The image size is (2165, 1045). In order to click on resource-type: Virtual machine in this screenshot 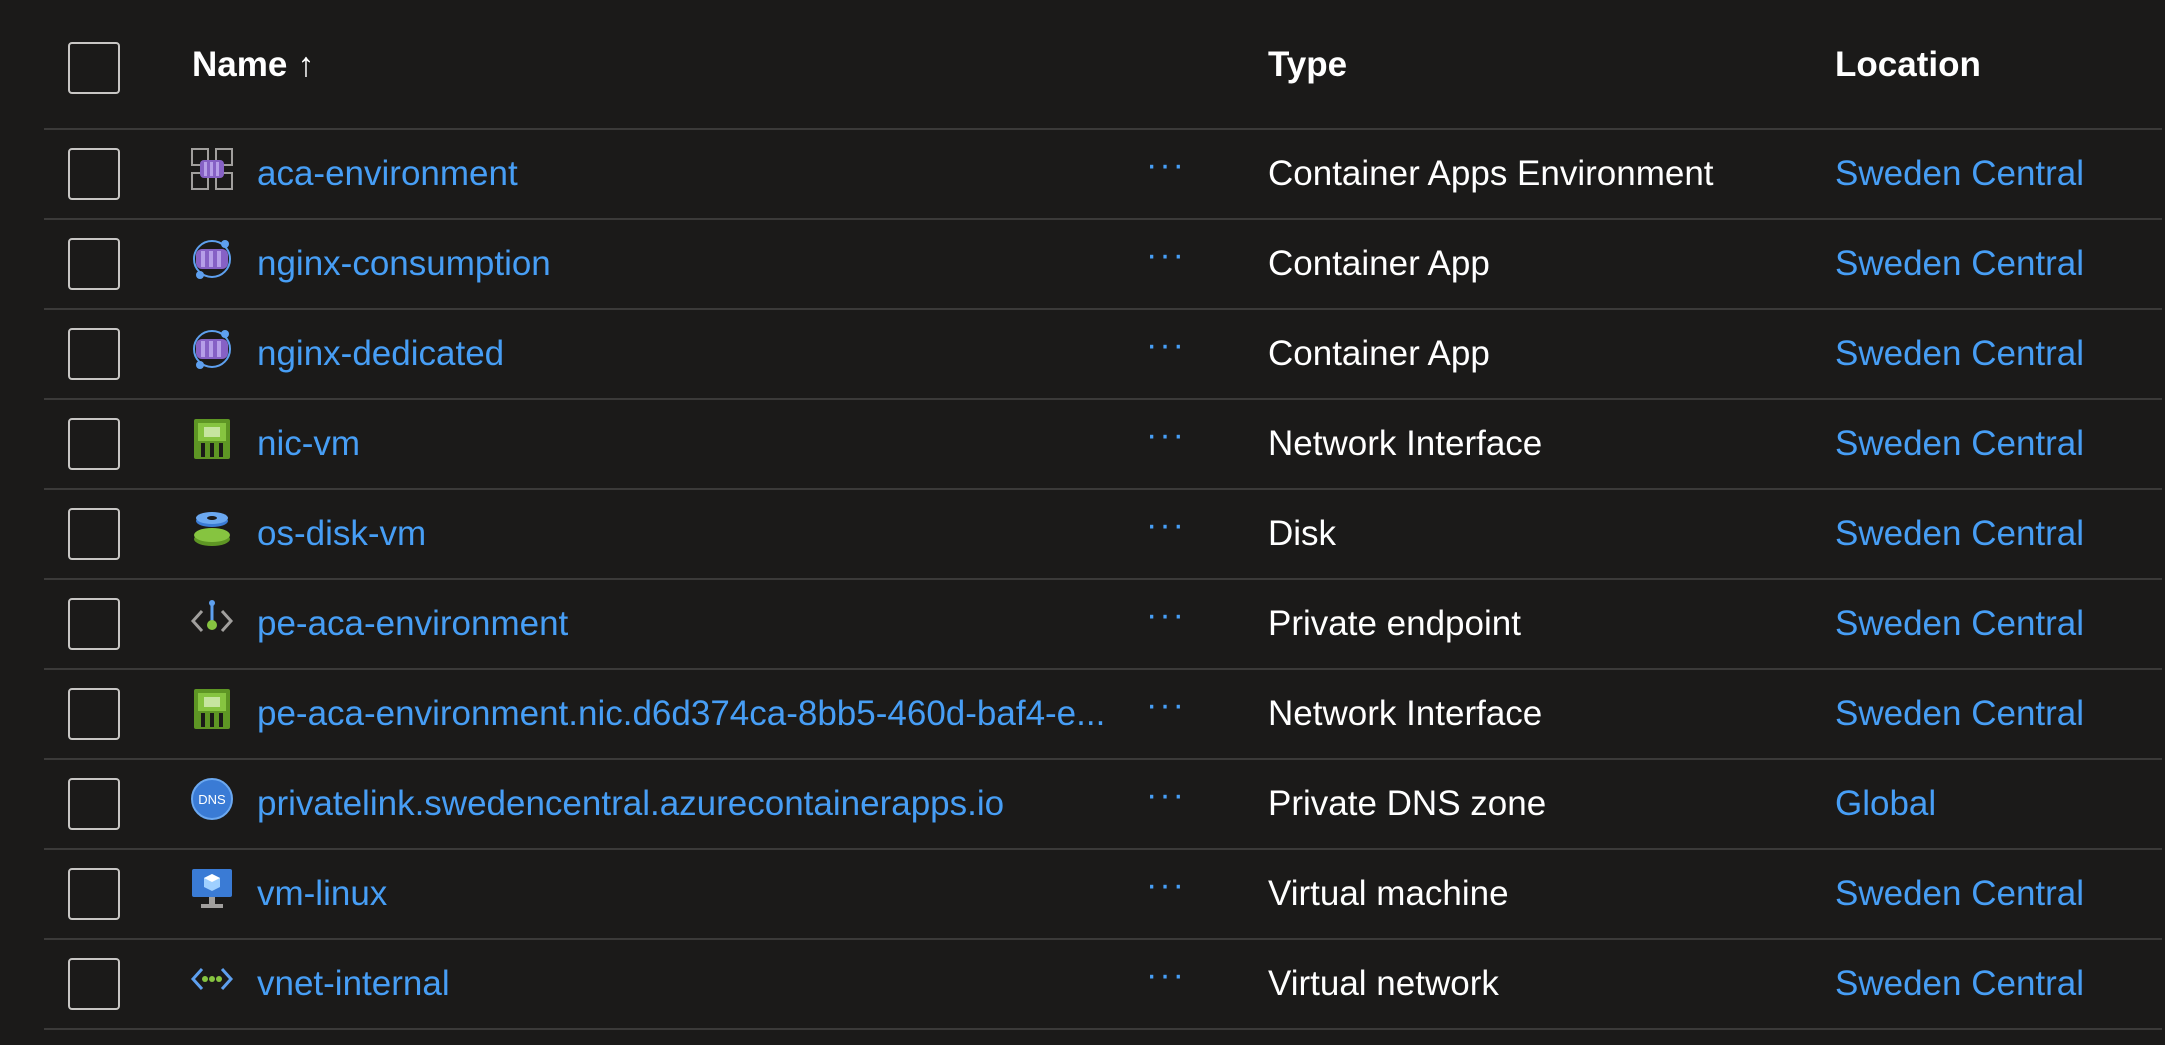, I will do `click(1388, 893)`.